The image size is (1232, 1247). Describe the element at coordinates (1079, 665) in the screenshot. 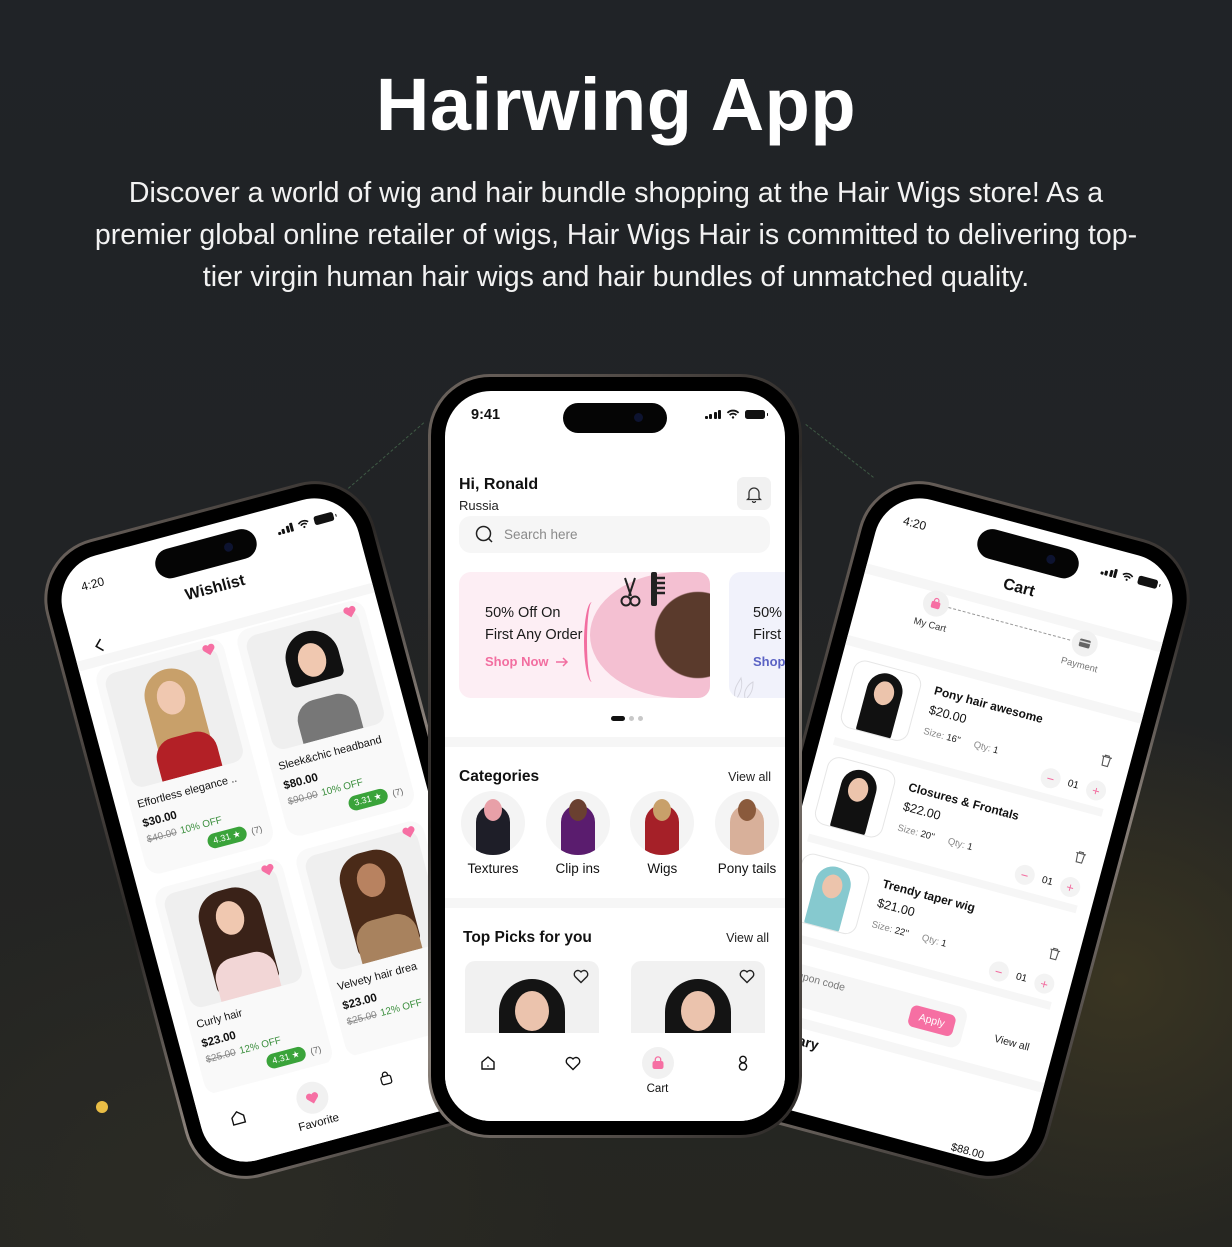

I see `step-label: Payment` at that location.